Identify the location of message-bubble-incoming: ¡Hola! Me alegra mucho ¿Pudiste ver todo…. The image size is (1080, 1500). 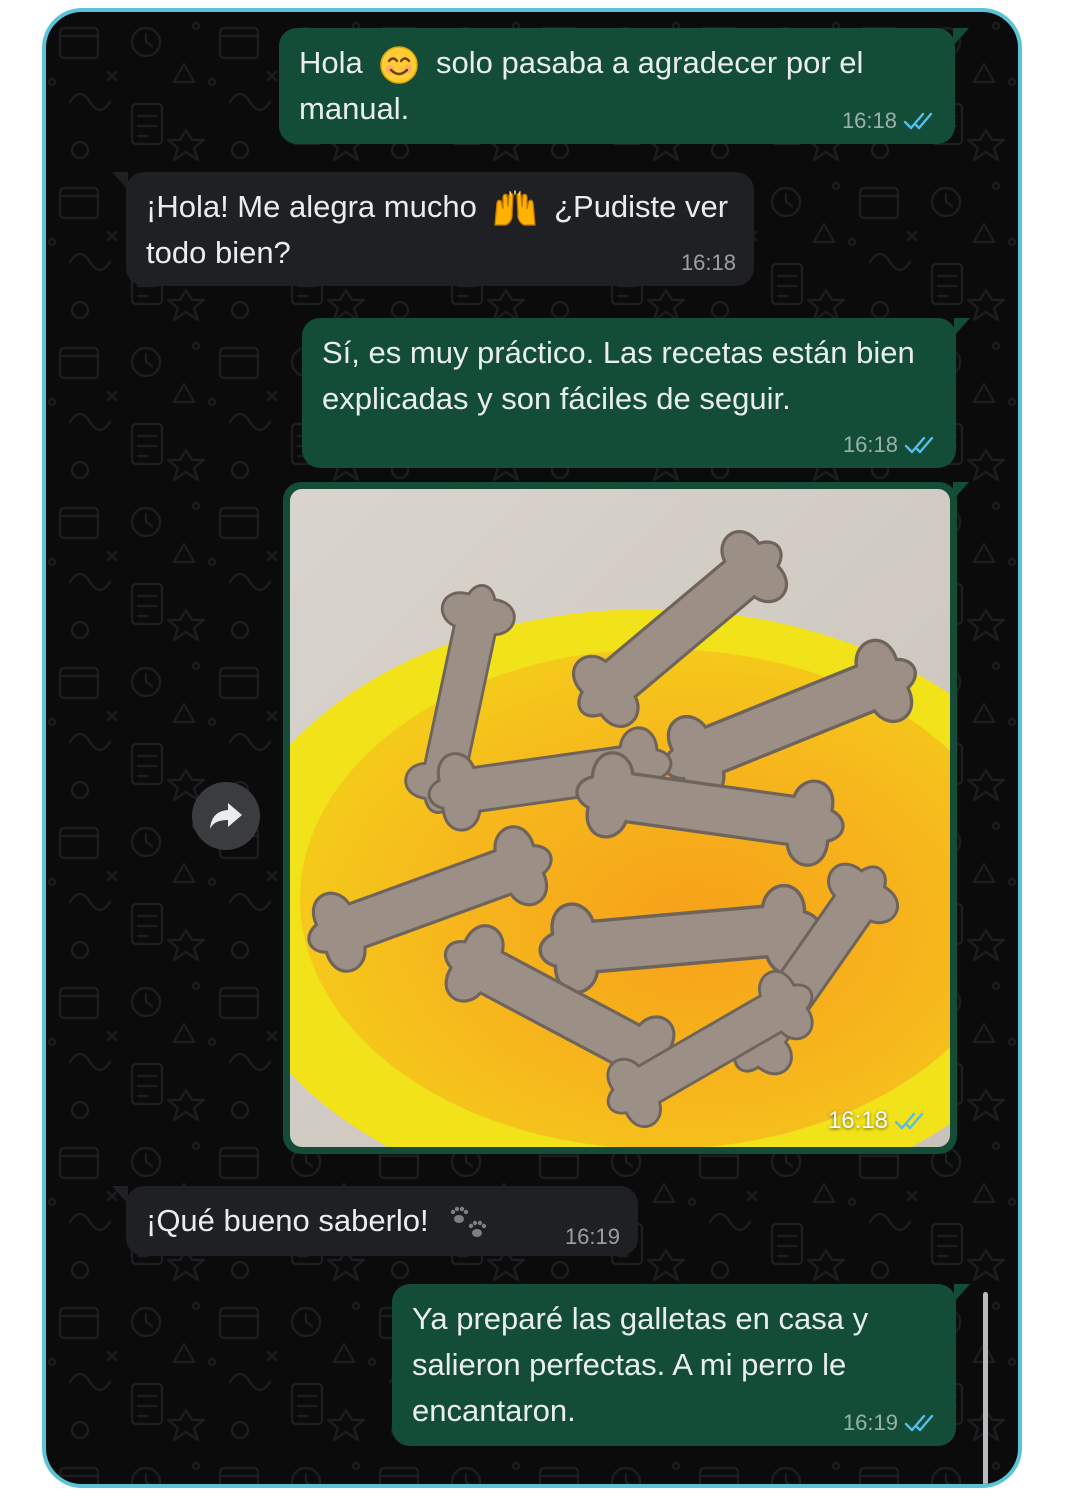
(433, 229).